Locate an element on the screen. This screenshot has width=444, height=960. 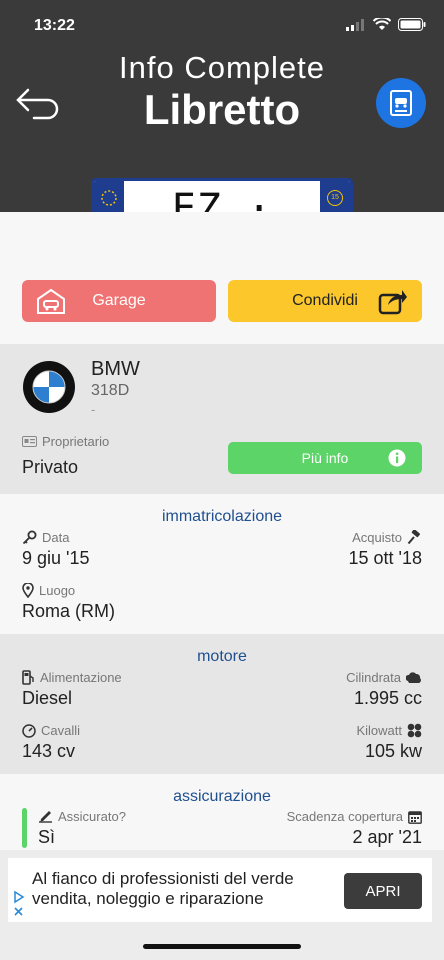
kw-value: 105 kw is located at coordinates (393, 751).